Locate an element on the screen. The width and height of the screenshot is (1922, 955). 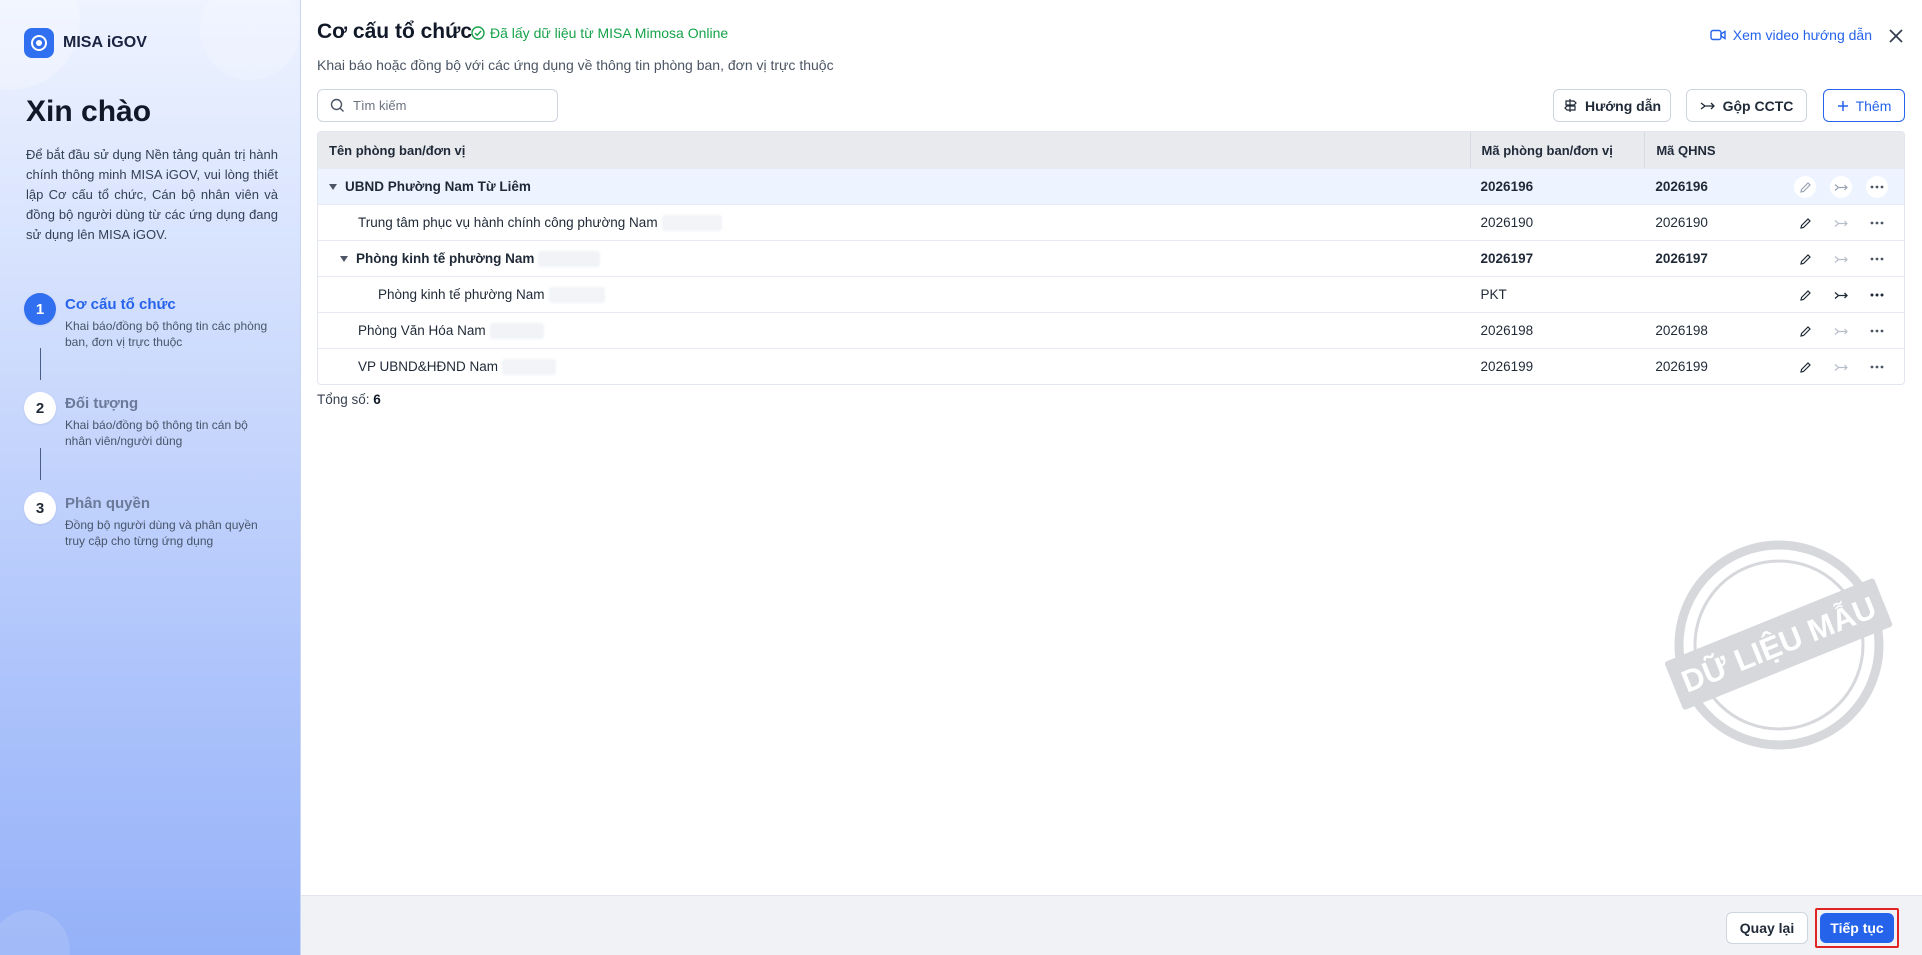
close-icon is located at coordinates (1896, 36).